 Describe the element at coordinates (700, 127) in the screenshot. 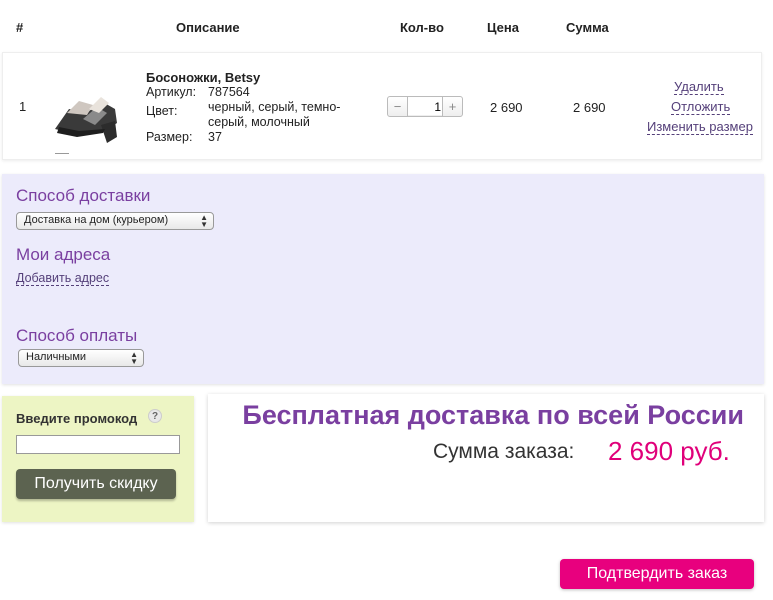

I see `change-size-link: Изменить размер` at that location.